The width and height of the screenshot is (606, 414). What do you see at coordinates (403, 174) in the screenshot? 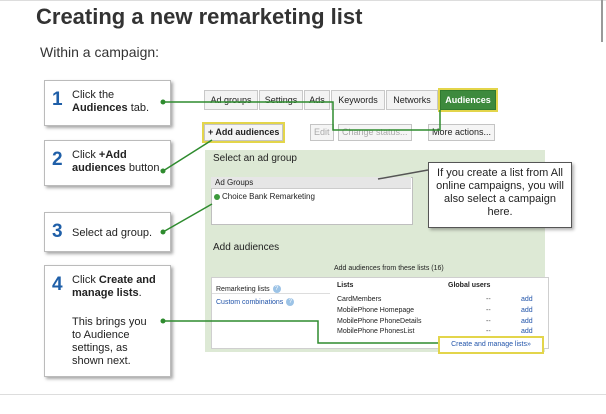
I see `callout-pointer` at bounding box center [403, 174].